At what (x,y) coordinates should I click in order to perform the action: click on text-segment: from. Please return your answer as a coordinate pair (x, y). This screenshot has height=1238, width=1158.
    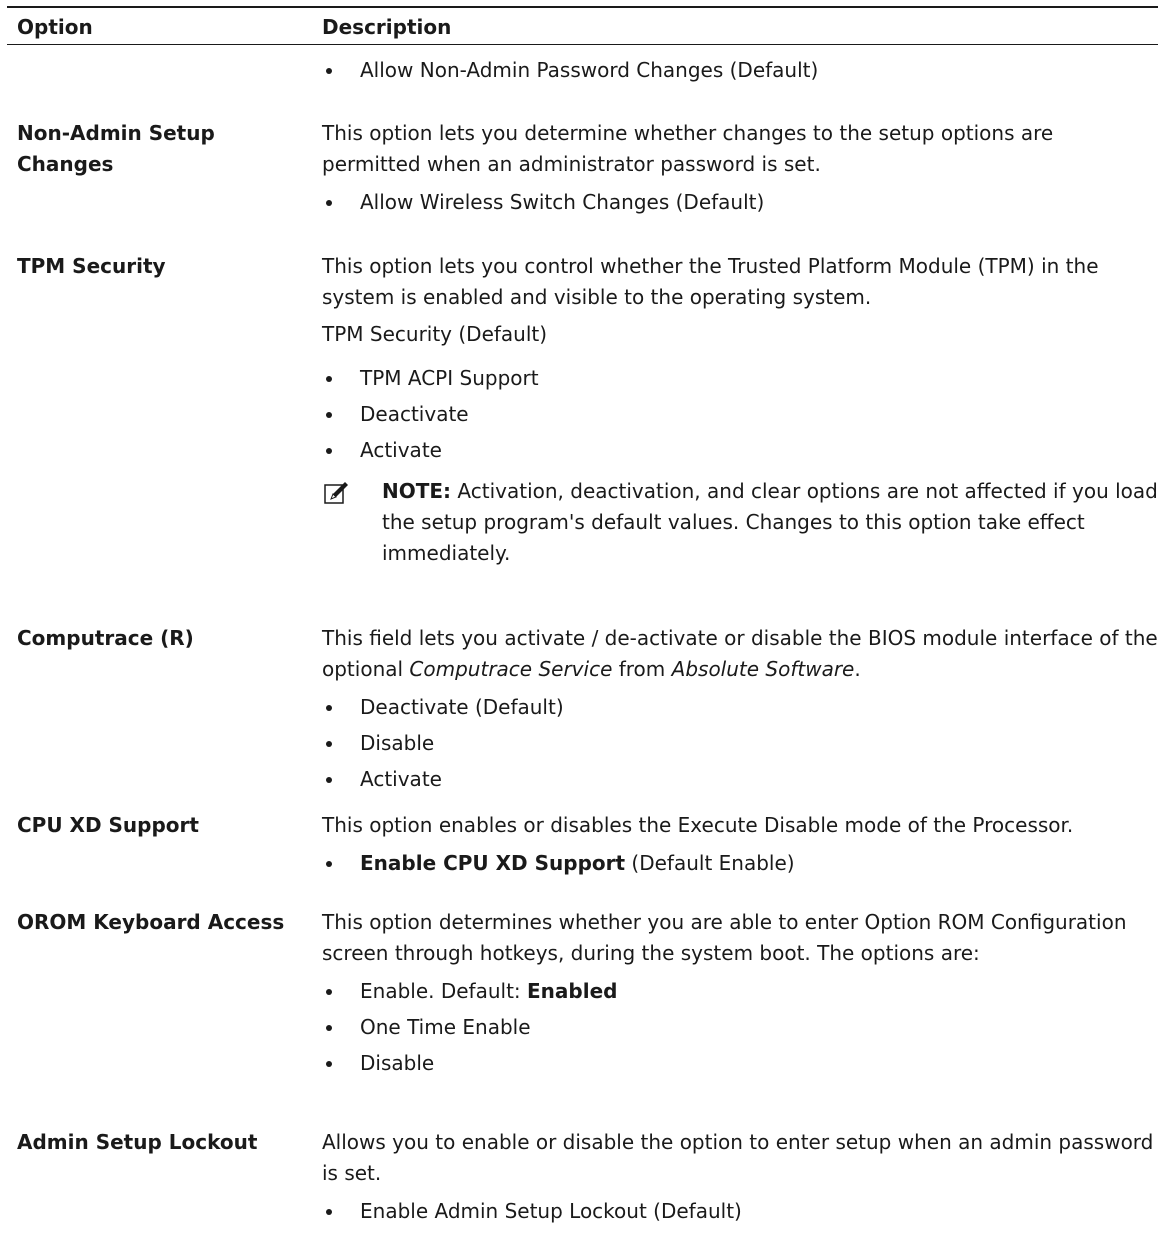
    Looking at the image, I should click on (642, 669).